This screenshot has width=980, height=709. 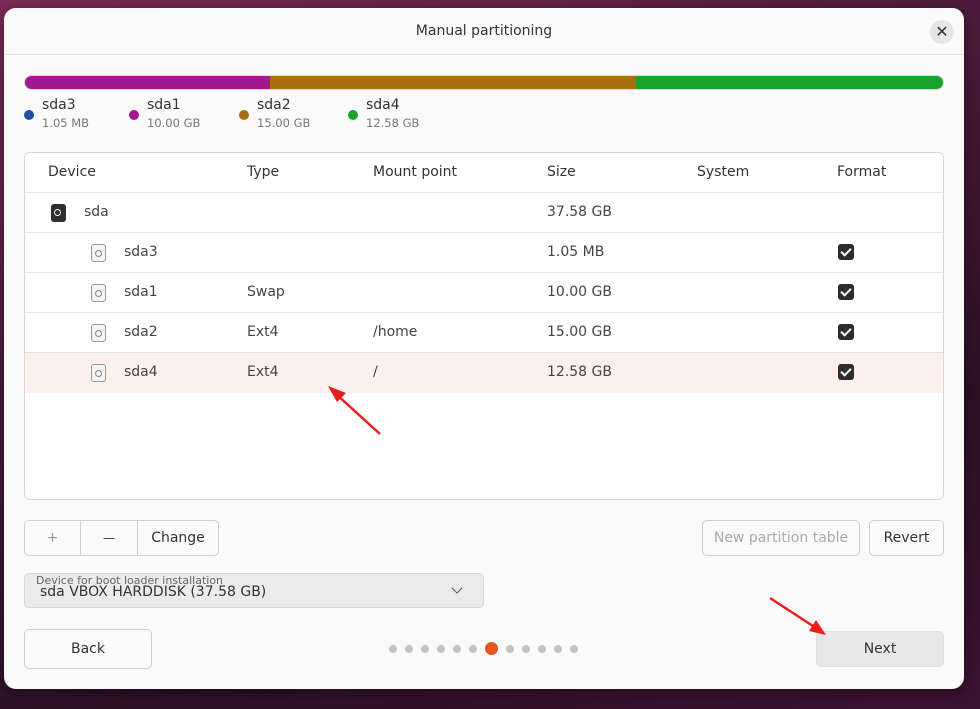 What do you see at coordinates (164, 105) in the screenshot?
I see `legend-name: sda1` at bounding box center [164, 105].